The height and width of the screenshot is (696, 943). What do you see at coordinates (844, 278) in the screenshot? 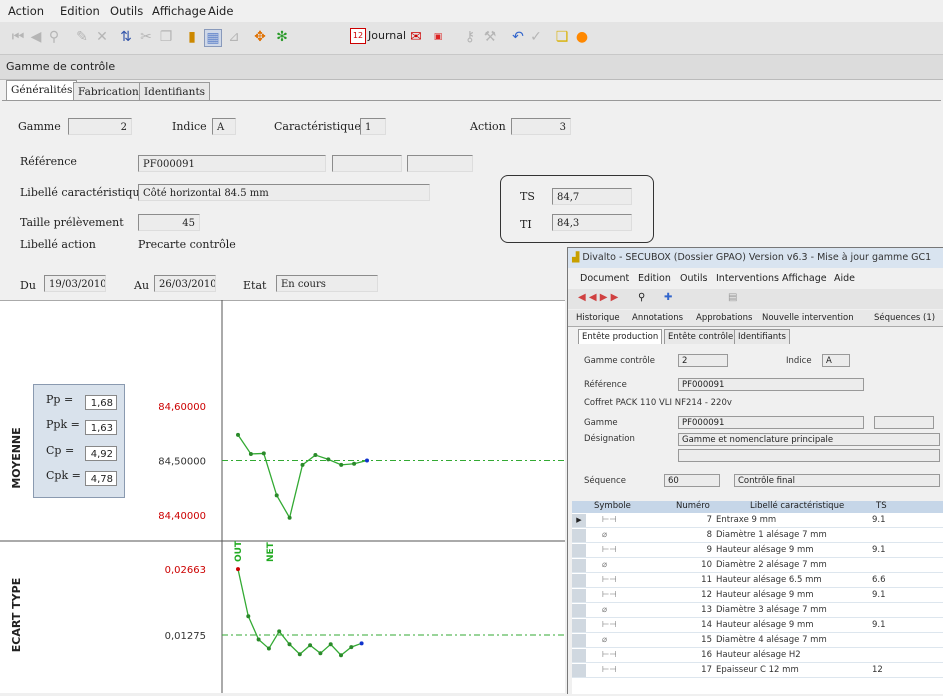
I see `secubox-menu-aide: Aide` at bounding box center [844, 278].